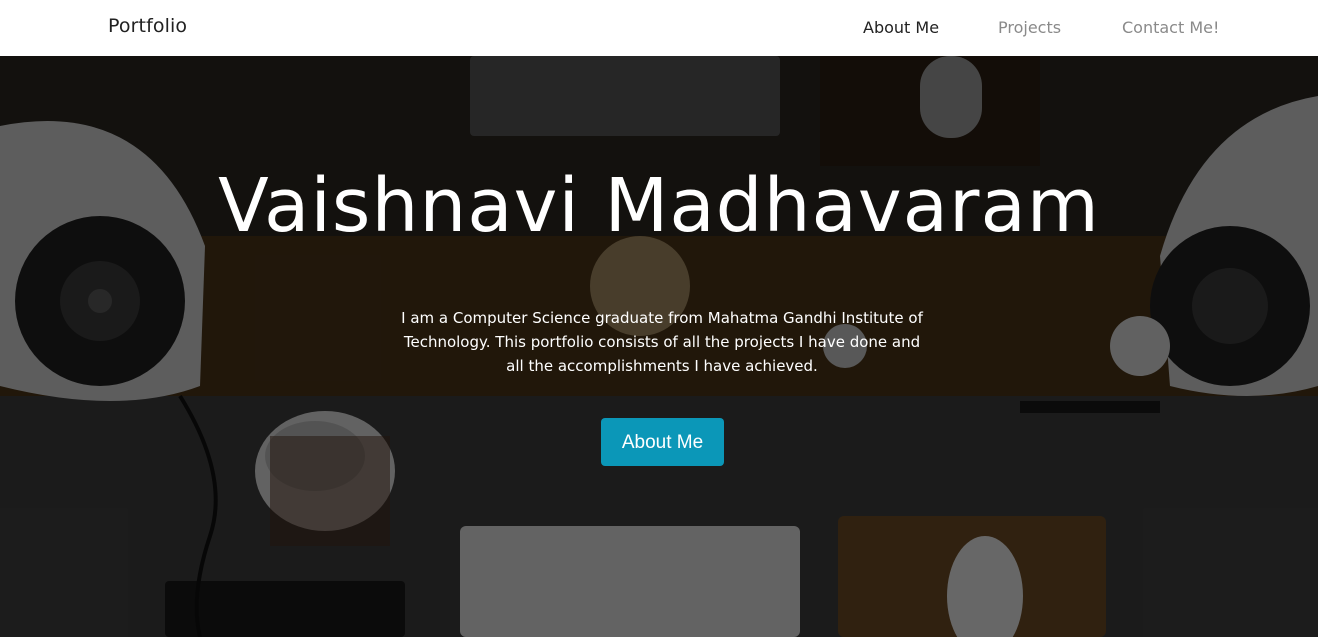 The image size is (1318, 637). What do you see at coordinates (1029, 27) in the screenshot?
I see `nav-link-projects: Projects` at bounding box center [1029, 27].